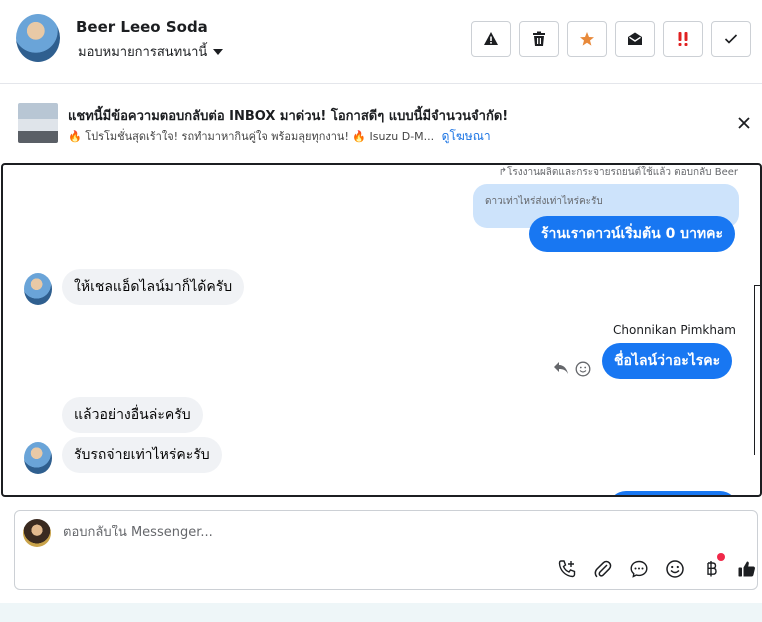  Describe the element at coordinates (561, 368) in the screenshot. I see `reply-icon` at that location.